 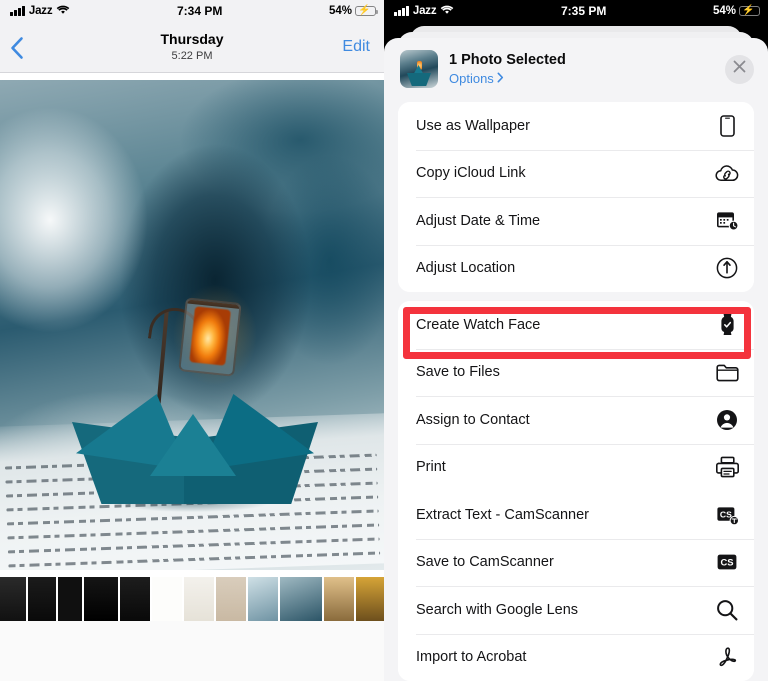 What do you see at coordinates (210, 337) in the screenshot?
I see `photo-lantern` at bounding box center [210, 337].